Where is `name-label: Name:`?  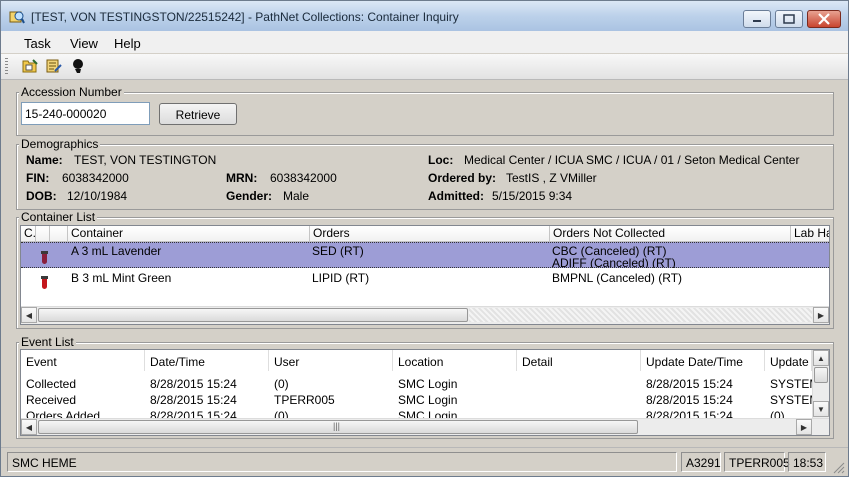
name-label: Name: is located at coordinates (44, 160).